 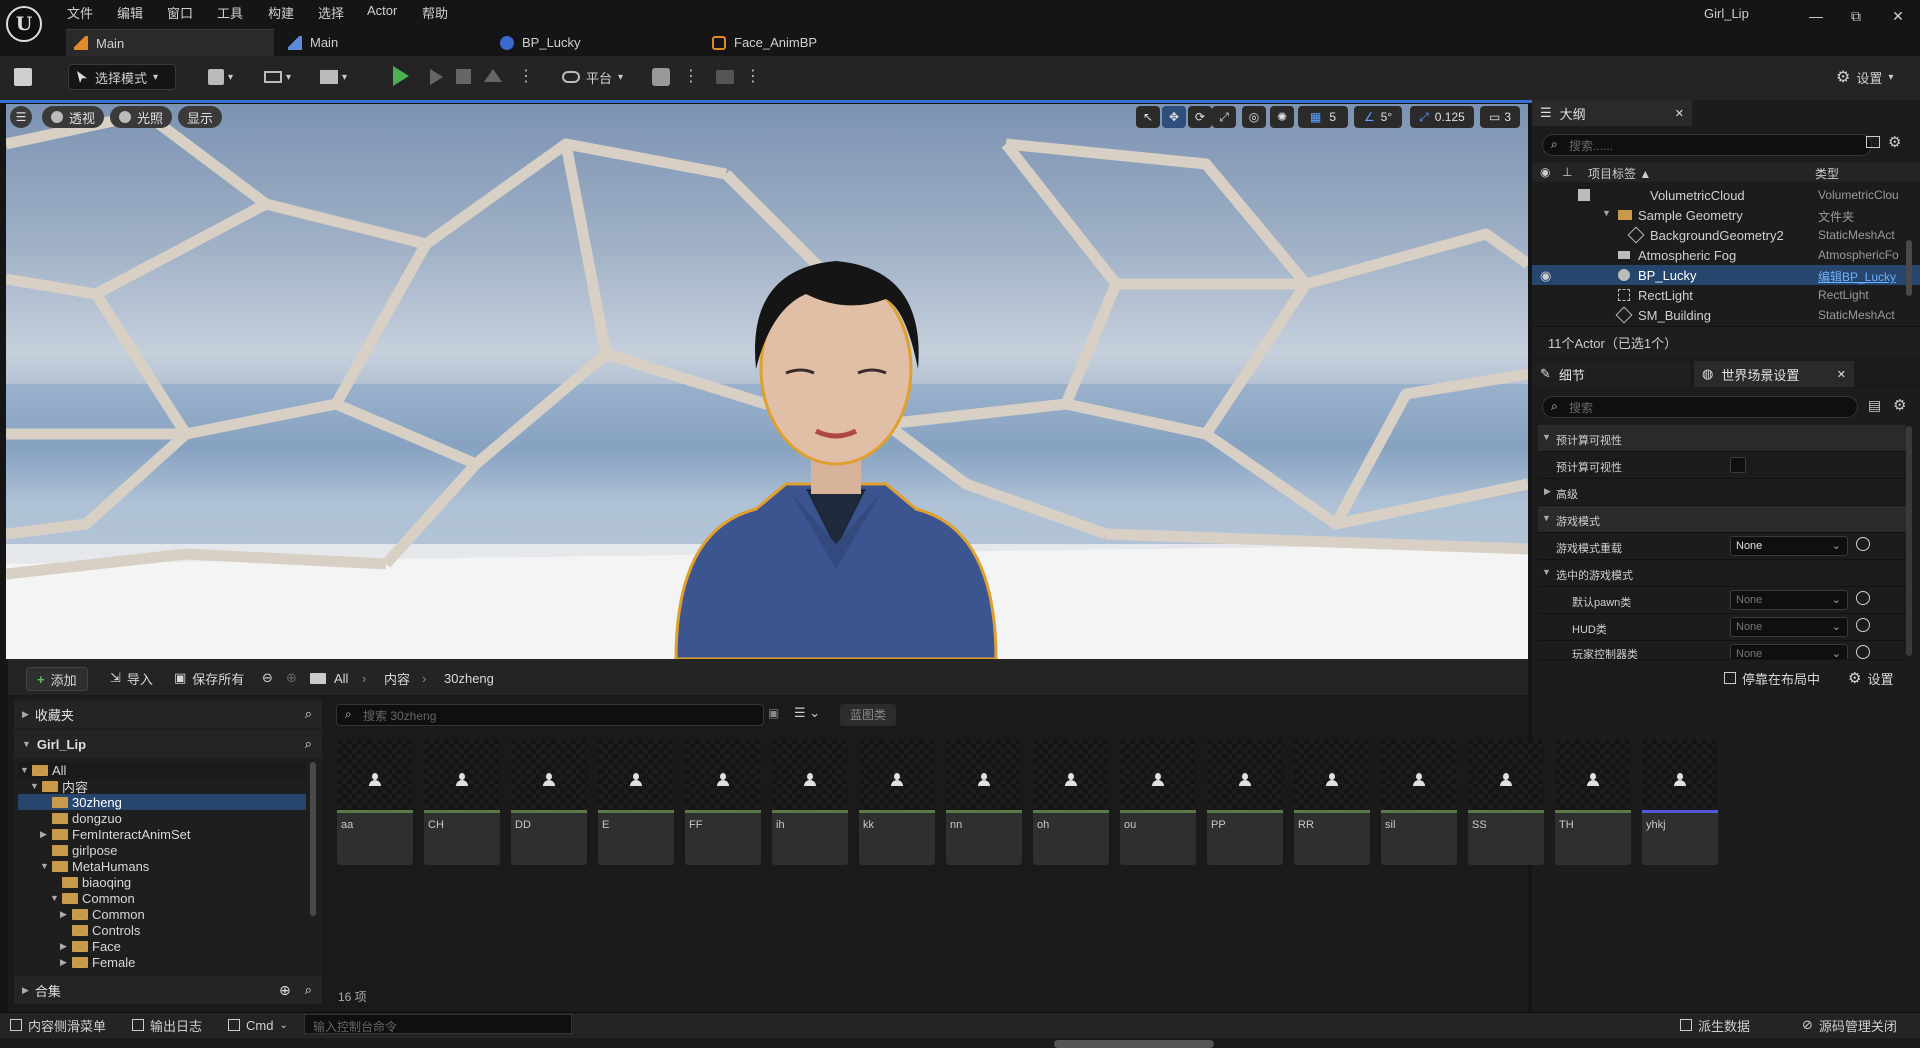 I want to click on console-input: 输入控制台命令, so click(x=438, y=1024).